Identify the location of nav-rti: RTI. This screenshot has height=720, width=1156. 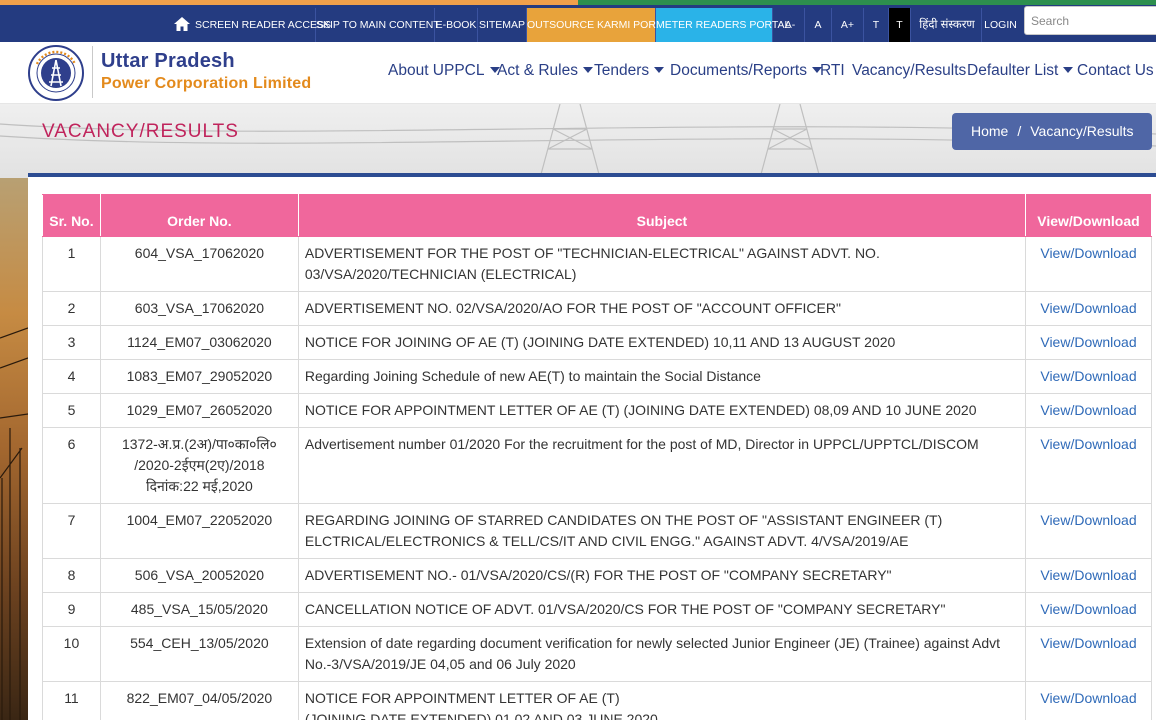
(832, 71).